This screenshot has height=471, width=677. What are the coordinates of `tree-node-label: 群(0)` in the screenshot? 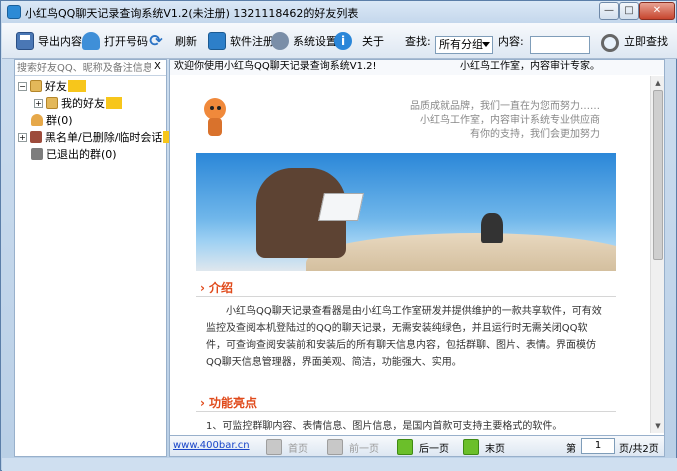 It's located at (59, 120).